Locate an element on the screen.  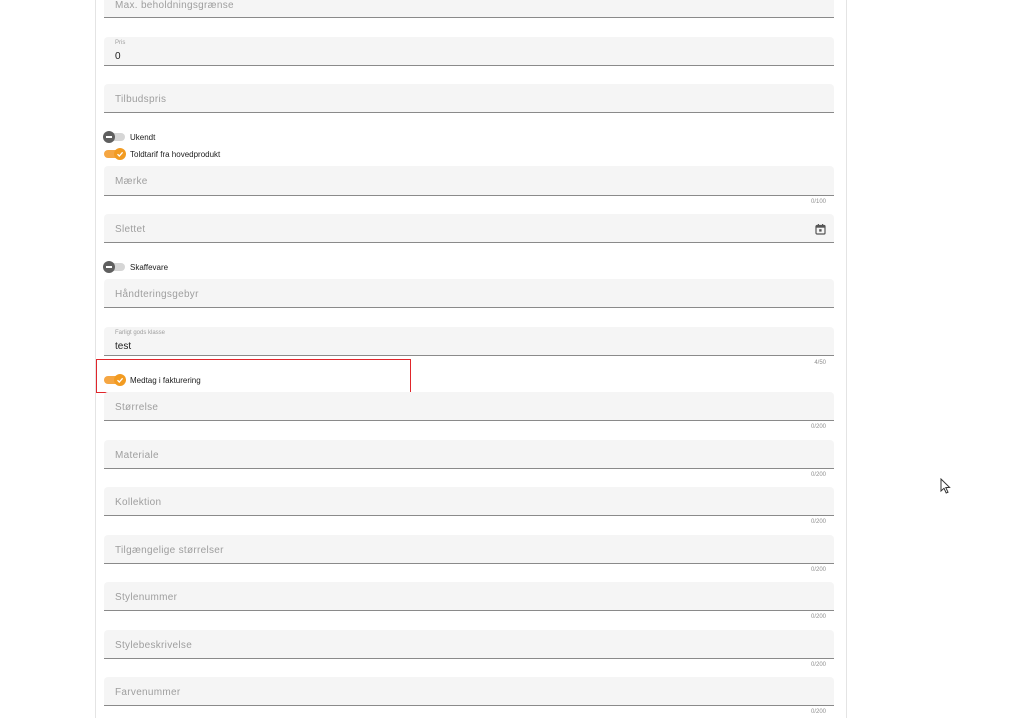
offer-price-field: Tilbudspris is located at coordinates (469, 98).